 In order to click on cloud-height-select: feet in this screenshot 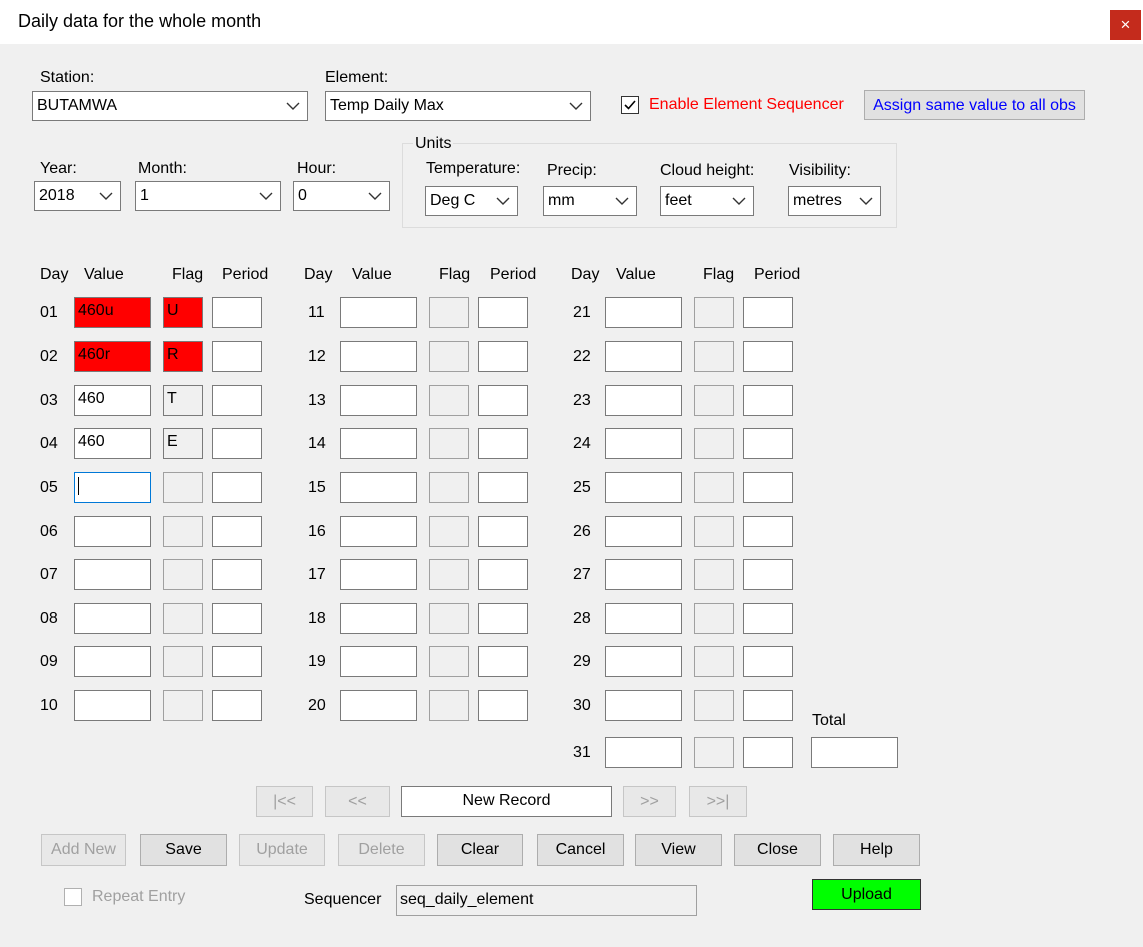, I will do `click(707, 201)`.